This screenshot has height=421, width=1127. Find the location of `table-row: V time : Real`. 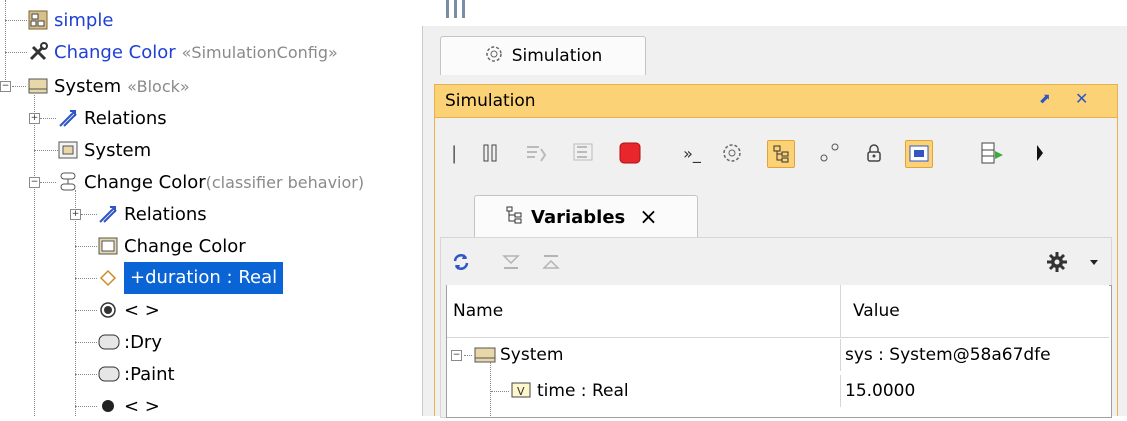

table-row: V time : Real is located at coordinates (644, 391).